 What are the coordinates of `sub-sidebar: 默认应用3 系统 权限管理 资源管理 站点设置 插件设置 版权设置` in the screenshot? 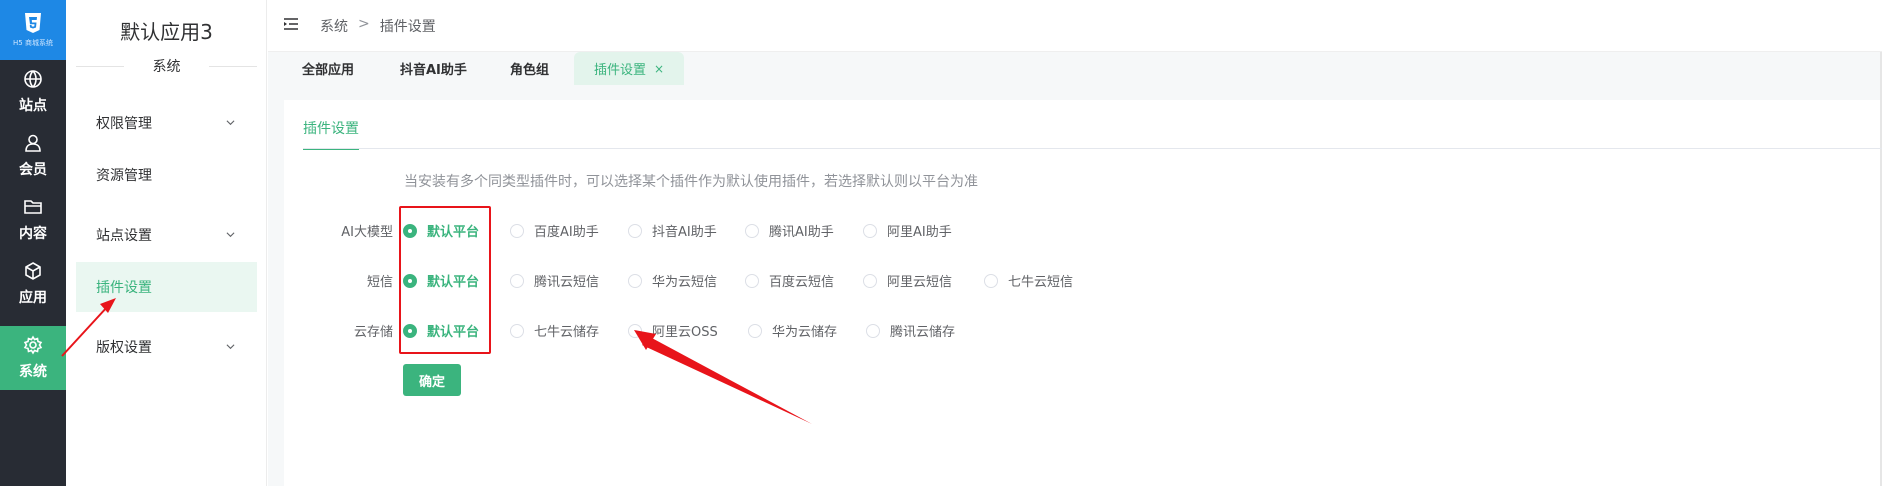 It's located at (166, 243).